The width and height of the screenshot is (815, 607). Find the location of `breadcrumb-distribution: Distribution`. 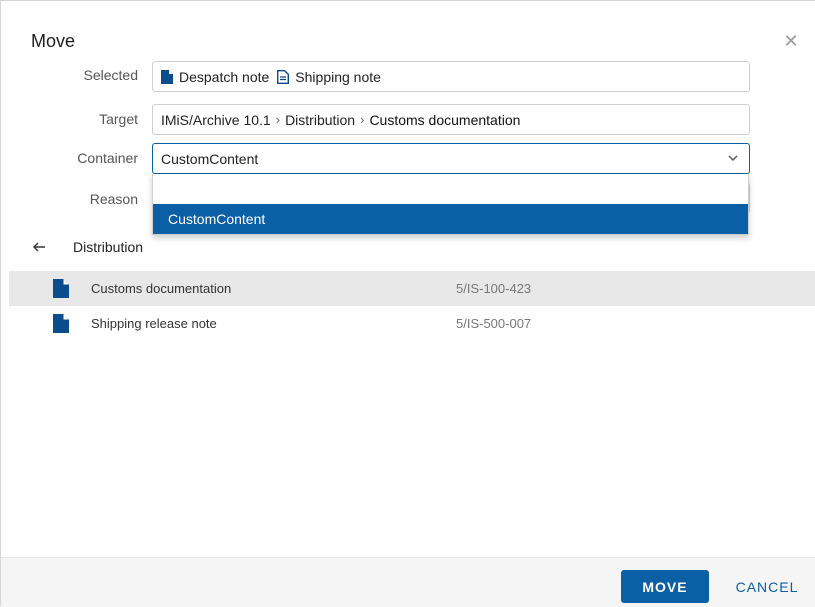

breadcrumb-distribution: Distribution is located at coordinates (320, 120).